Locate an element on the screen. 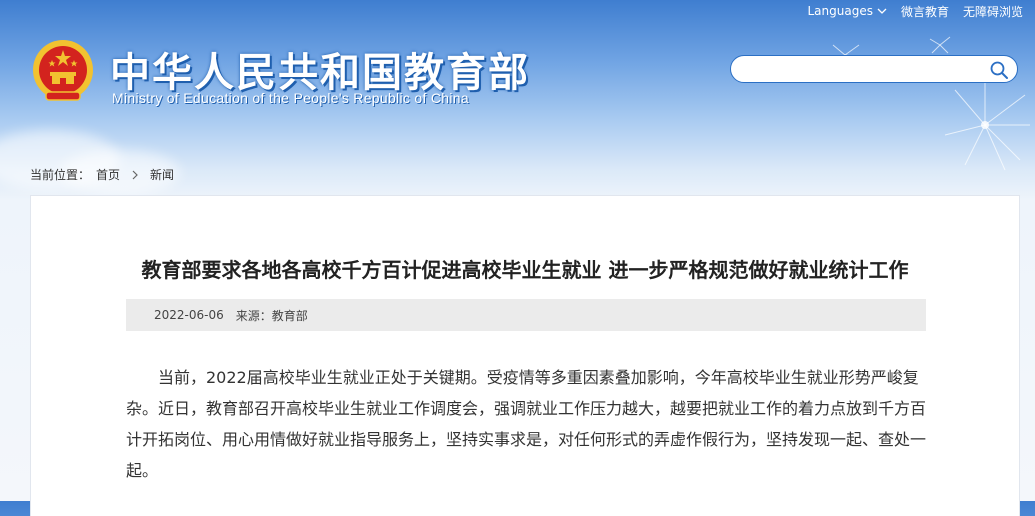  national-emblem-icon is located at coordinates (63, 73).